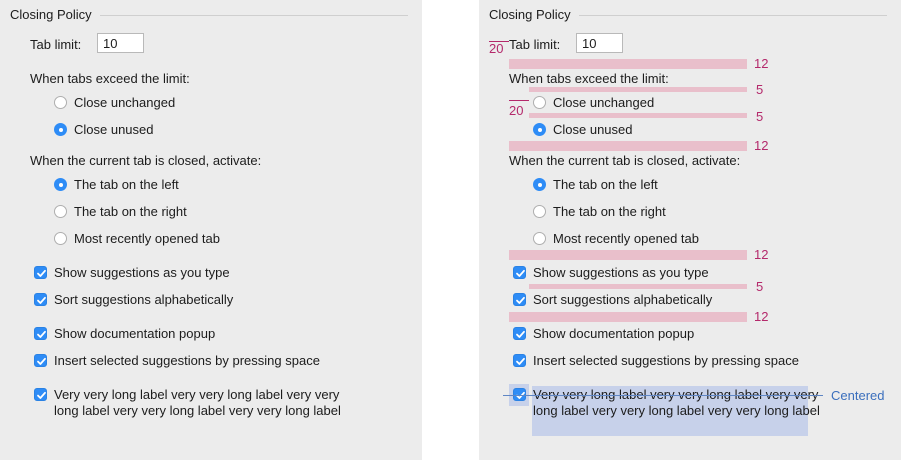 This screenshot has height=460, width=901. I want to click on center-guide-line, so click(663, 395).